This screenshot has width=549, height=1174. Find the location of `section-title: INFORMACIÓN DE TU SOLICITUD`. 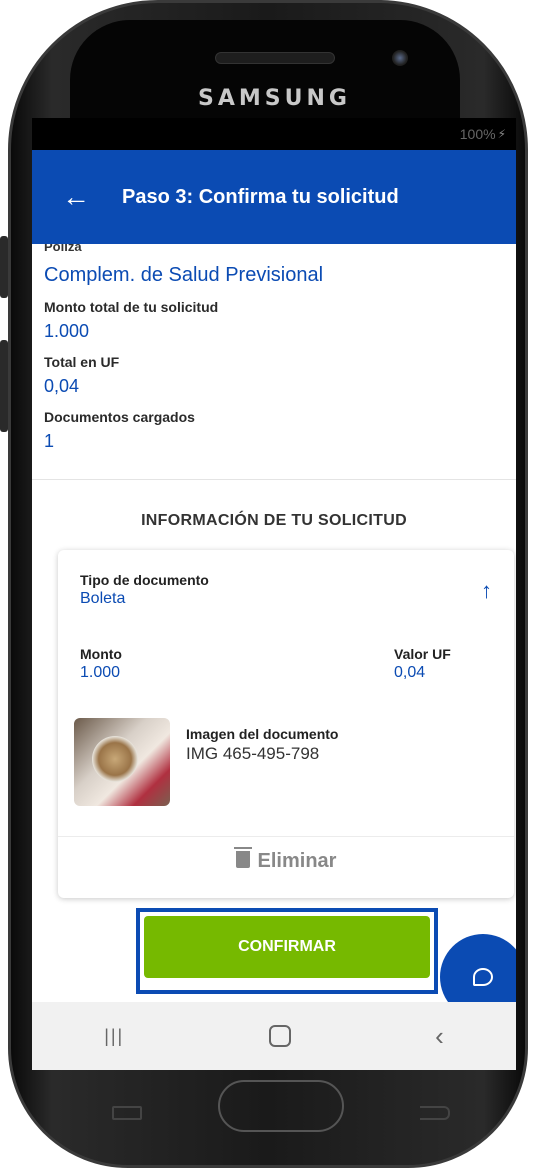

section-title: INFORMACIÓN DE TU SOLICITUD is located at coordinates (274, 520).